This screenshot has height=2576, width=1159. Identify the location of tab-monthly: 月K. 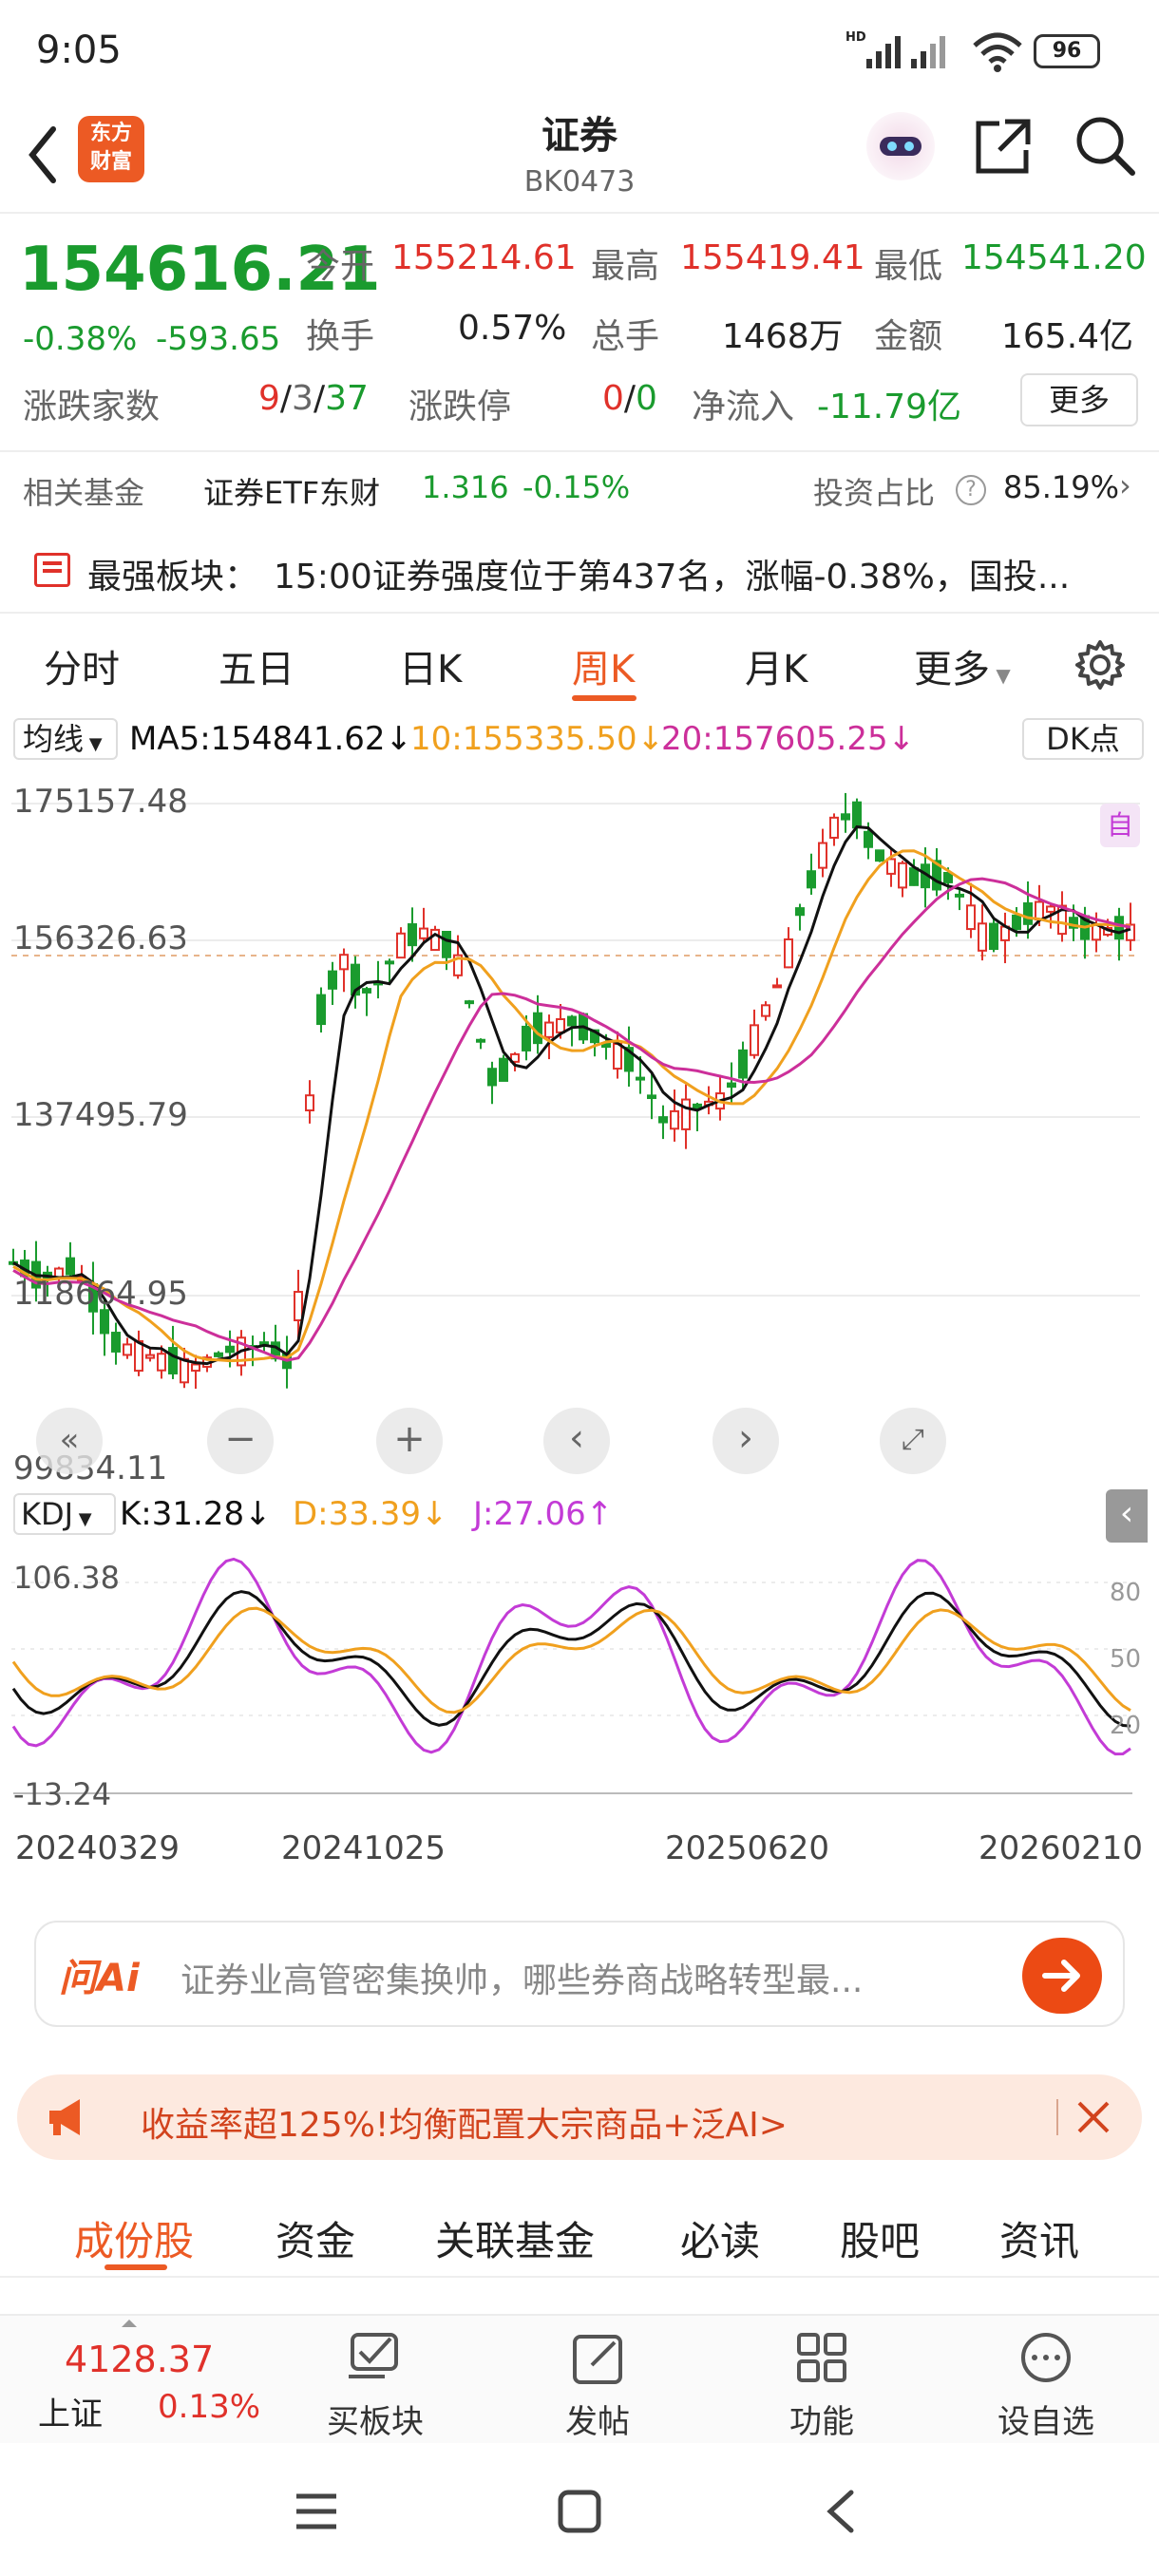
(776, 665).